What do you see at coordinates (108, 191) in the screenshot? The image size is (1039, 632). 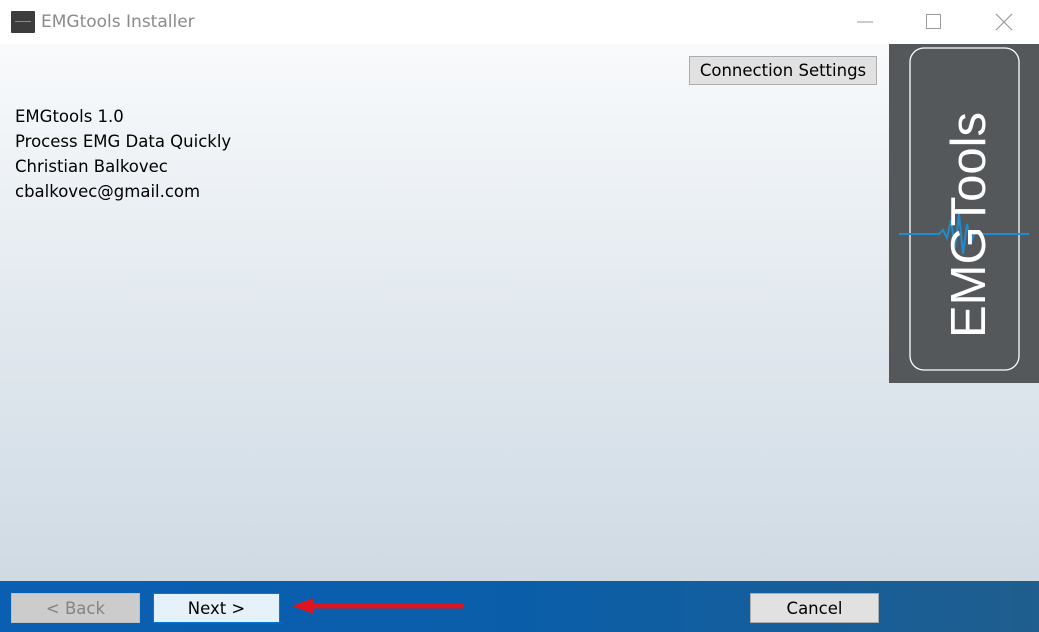 I see `author-email: cbalkovec@gmail.com` at bounding box center [108, 191].